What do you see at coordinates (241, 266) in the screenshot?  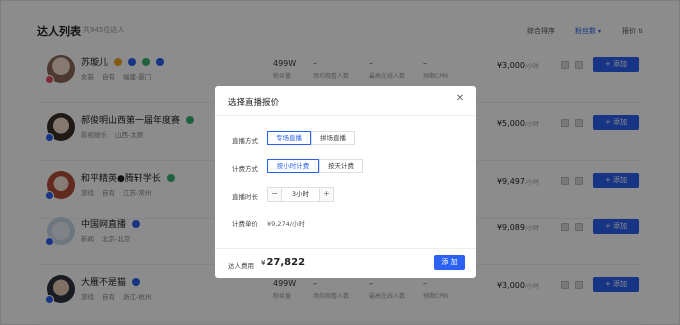 I see `talent-fee-label: 达人费用` at bounding box center [241, 266].